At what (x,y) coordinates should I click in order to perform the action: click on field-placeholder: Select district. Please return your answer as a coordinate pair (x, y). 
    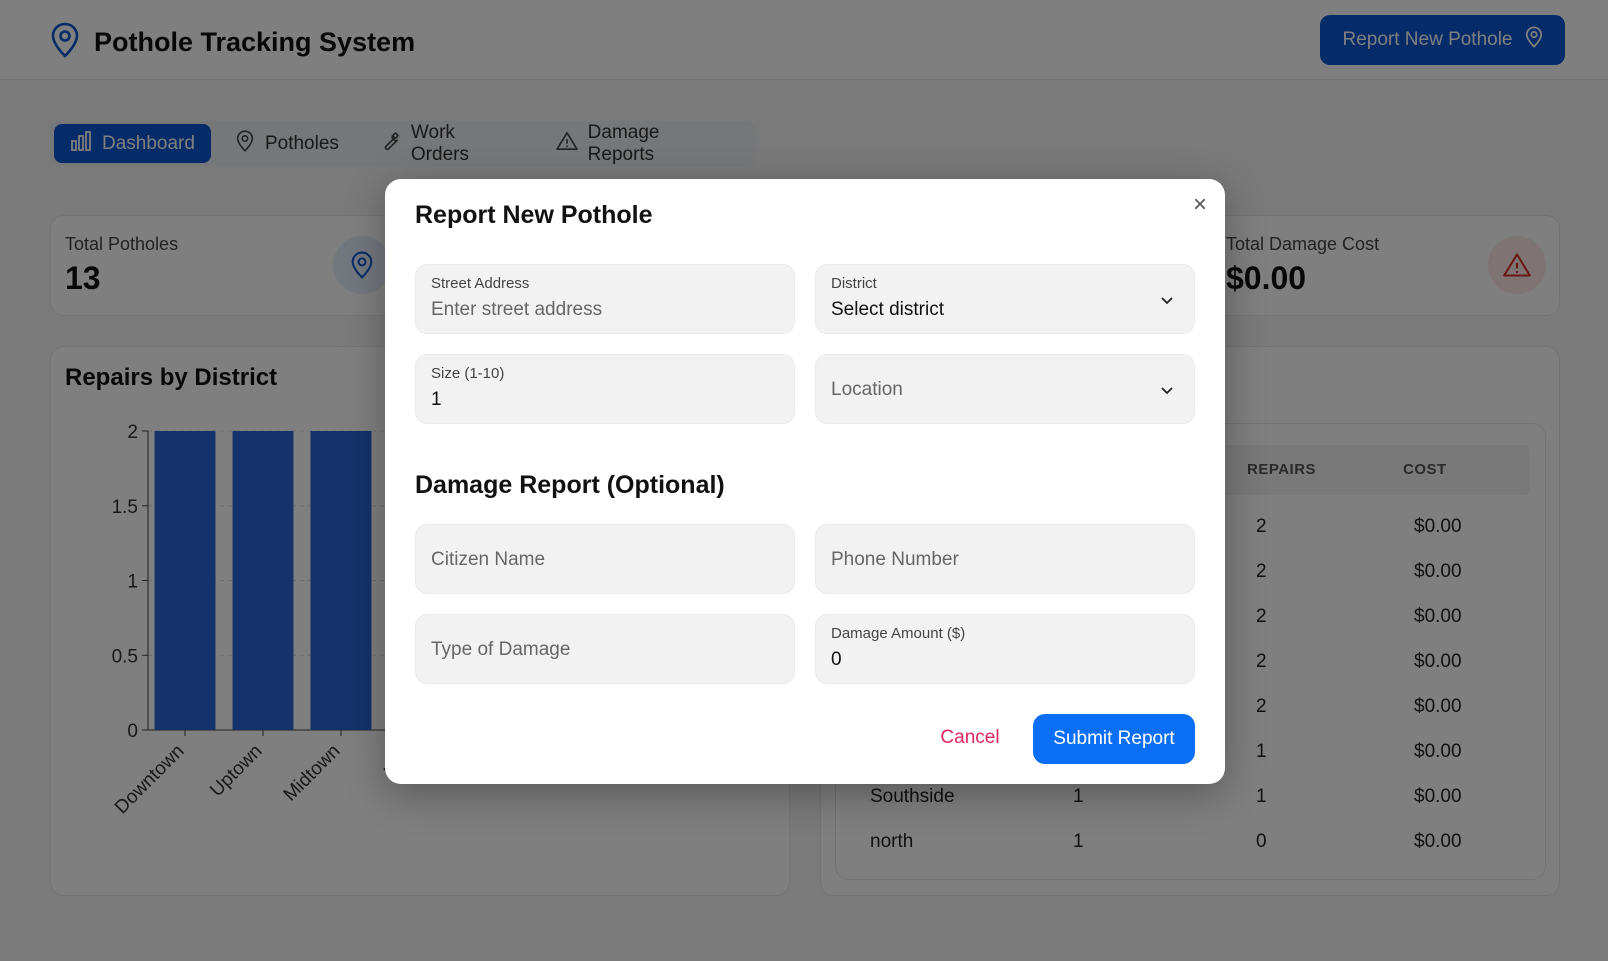
    Looking at the image, I should click on (887, 309).